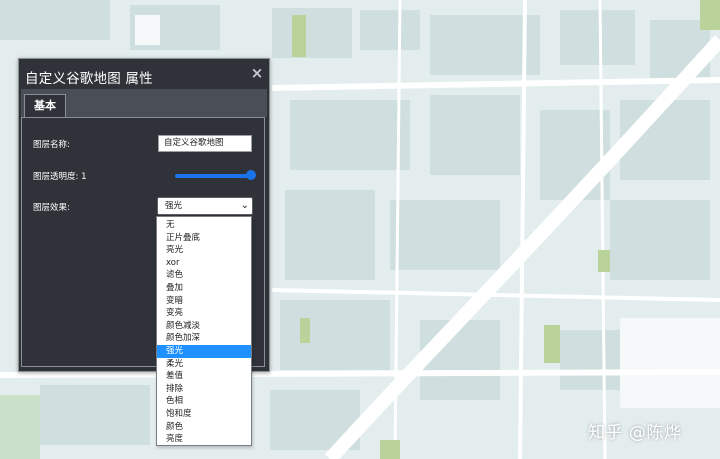 This screenshot has height=459, width=720. What do you see at coordinates (635, 433) in the screenshot?
I see `watermark: 知乎 @陈烨` at bounding box center [635, 433].